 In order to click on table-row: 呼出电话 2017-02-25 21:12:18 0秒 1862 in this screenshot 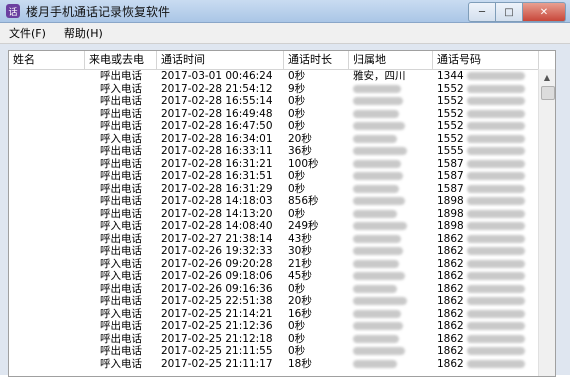, I will do `click(282, 339)`.